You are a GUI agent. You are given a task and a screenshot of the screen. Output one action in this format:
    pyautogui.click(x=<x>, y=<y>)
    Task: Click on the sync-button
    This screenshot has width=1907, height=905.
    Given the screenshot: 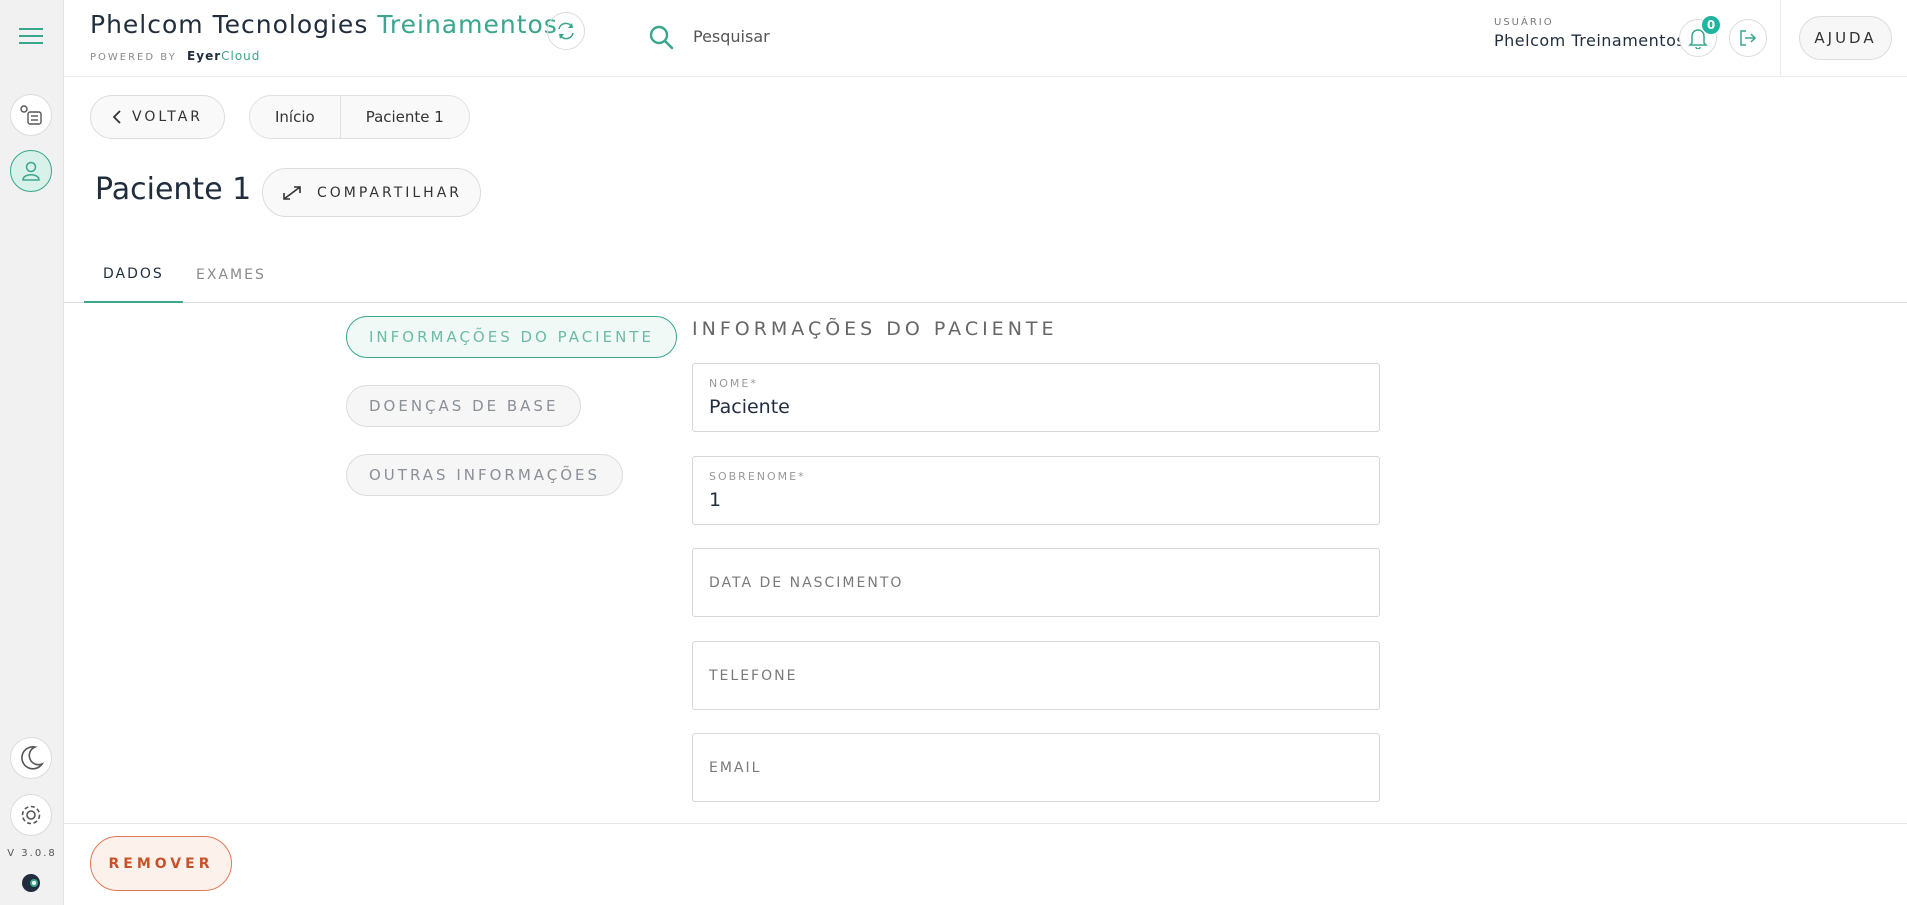 What is the action you would take?
    pyautogui.click(x=566, y=31)
    